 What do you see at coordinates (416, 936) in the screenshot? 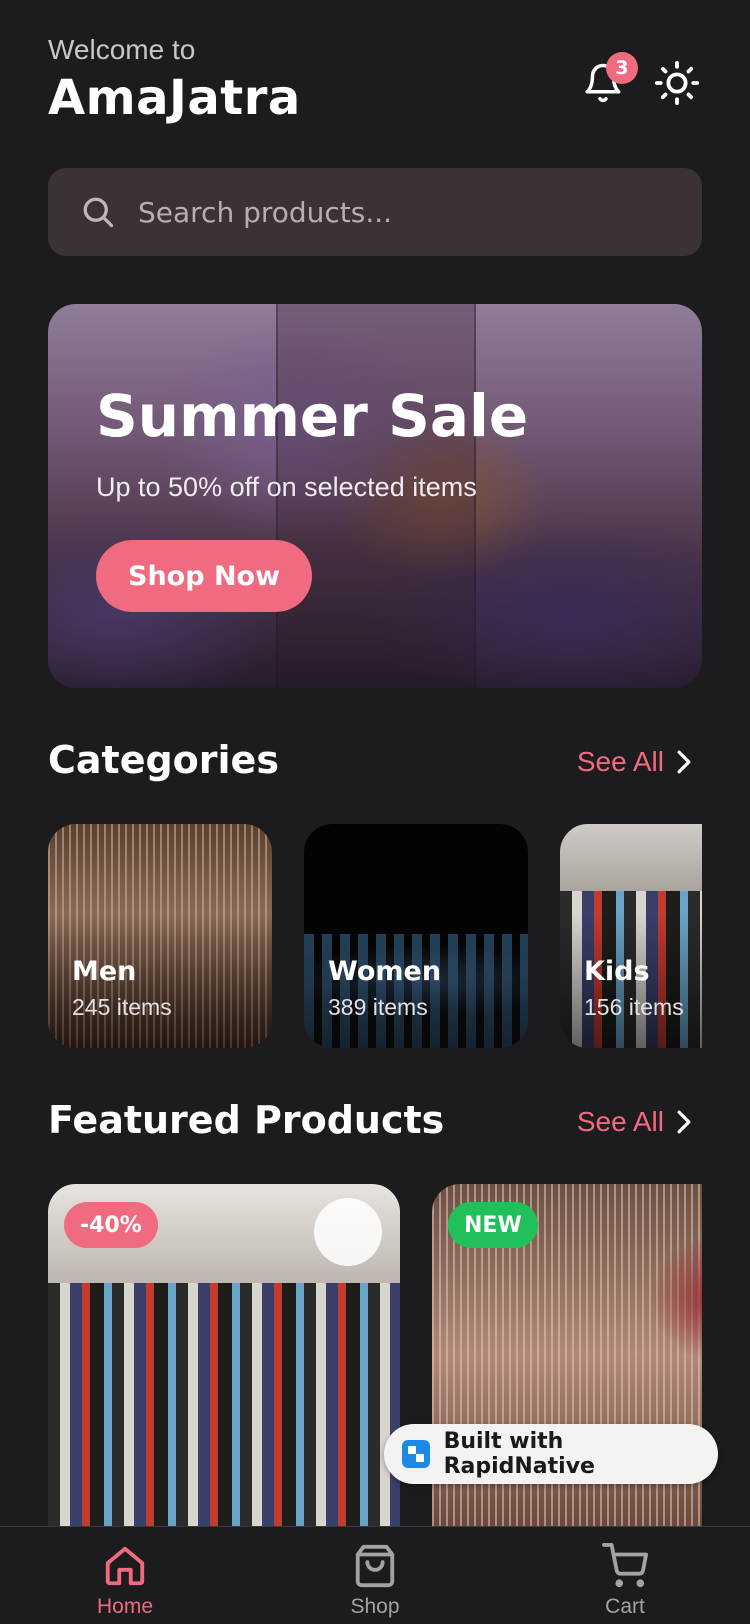
I see `category-card-women: Women 389 items` at bounding box center [416, 936].